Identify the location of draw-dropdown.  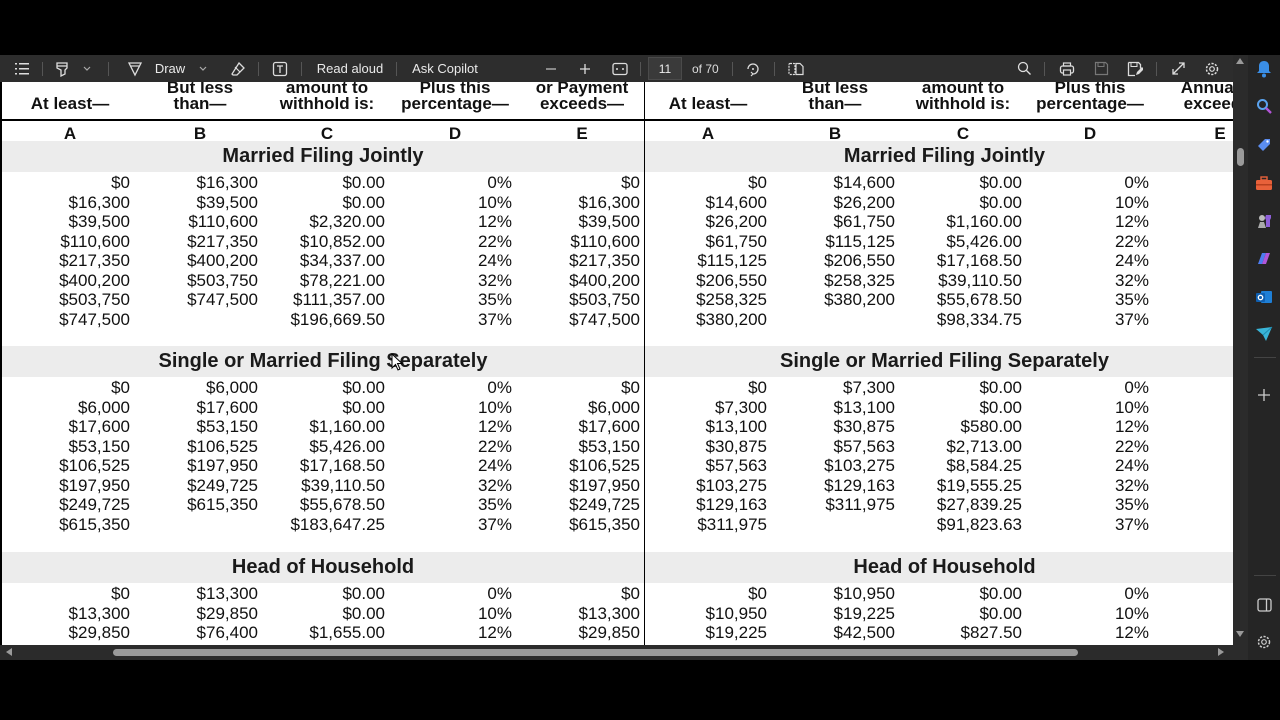
(203, 68).